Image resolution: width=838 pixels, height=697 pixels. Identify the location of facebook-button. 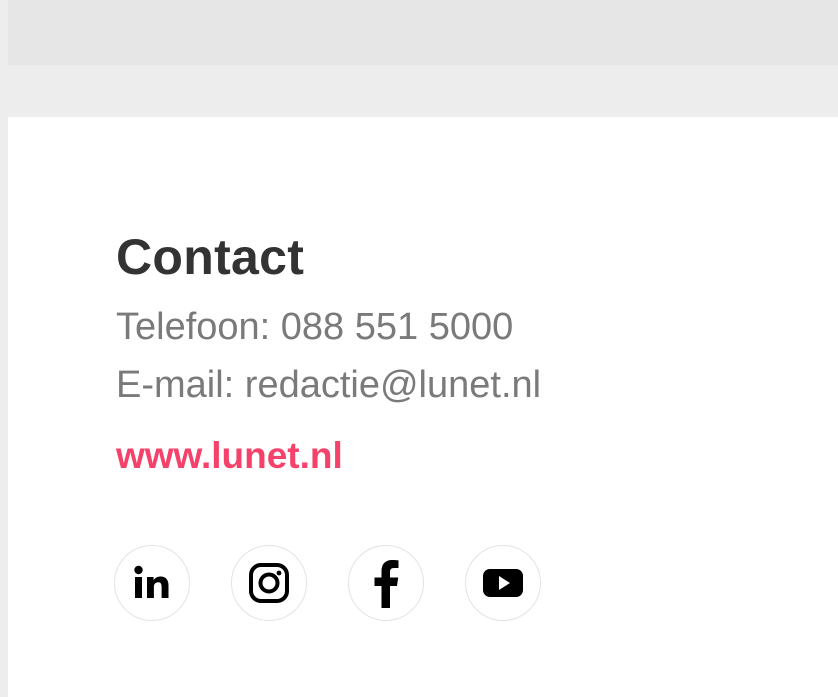
(386, 583).